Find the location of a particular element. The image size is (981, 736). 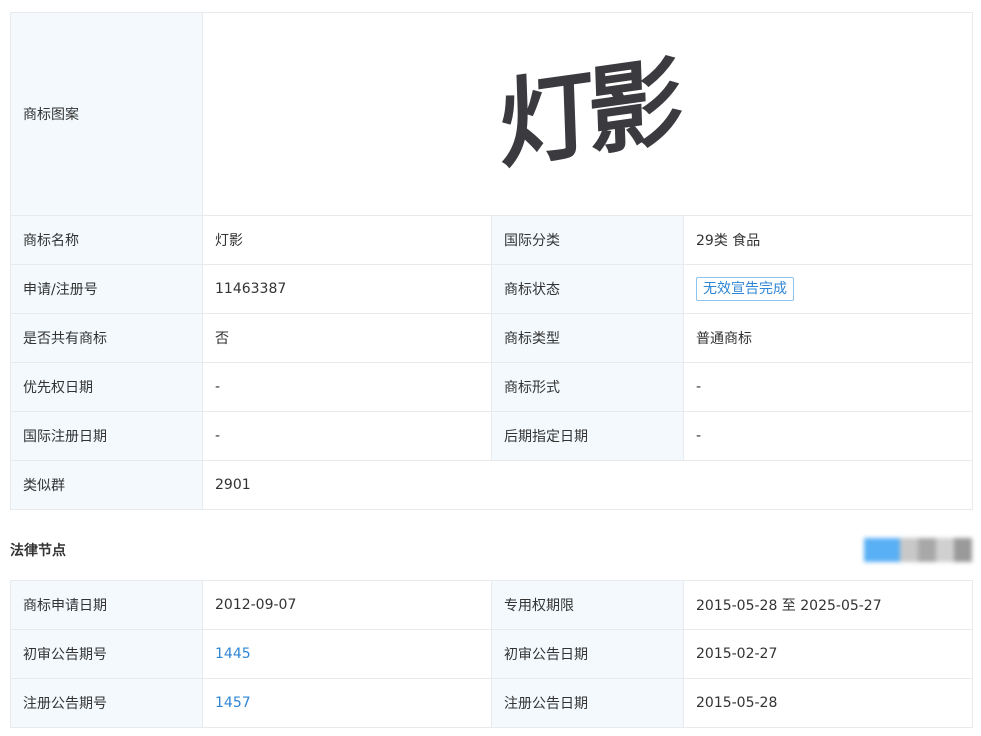

priority-date-value: - is located at coordinates (347, 387).